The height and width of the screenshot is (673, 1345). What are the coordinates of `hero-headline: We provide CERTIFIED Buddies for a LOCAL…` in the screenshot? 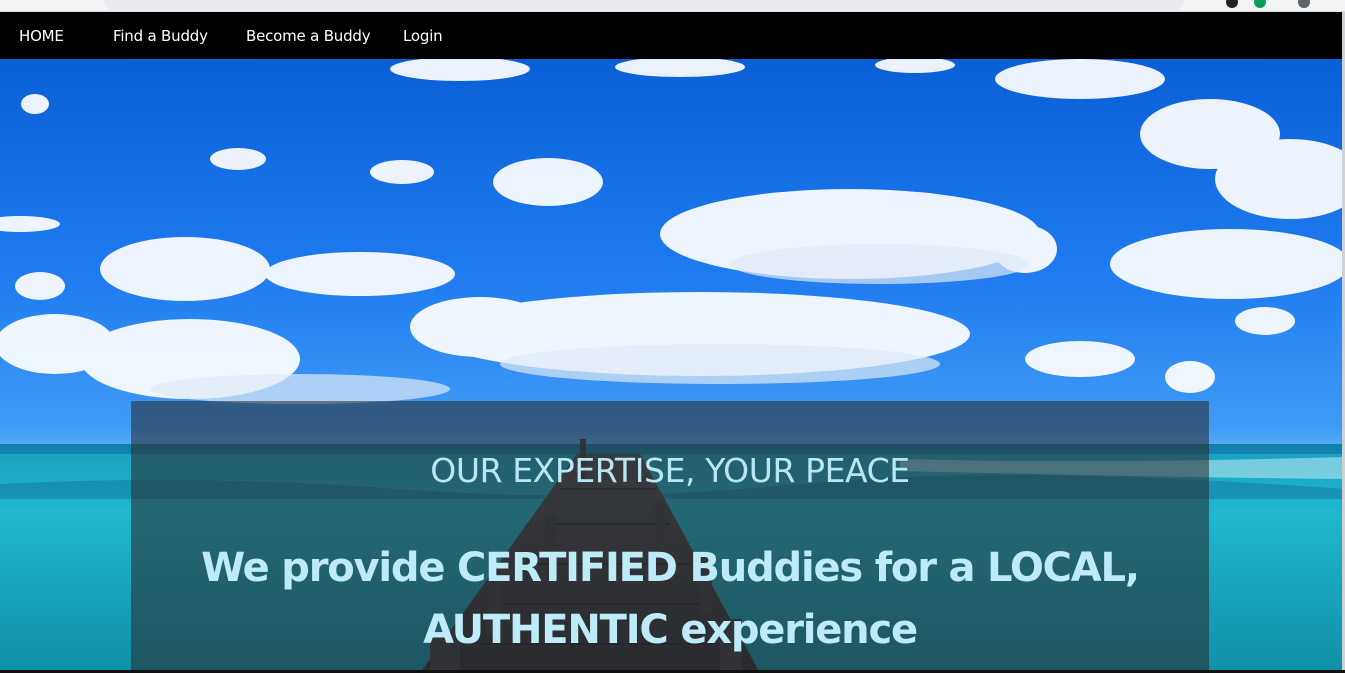 It's located at (670, 599).